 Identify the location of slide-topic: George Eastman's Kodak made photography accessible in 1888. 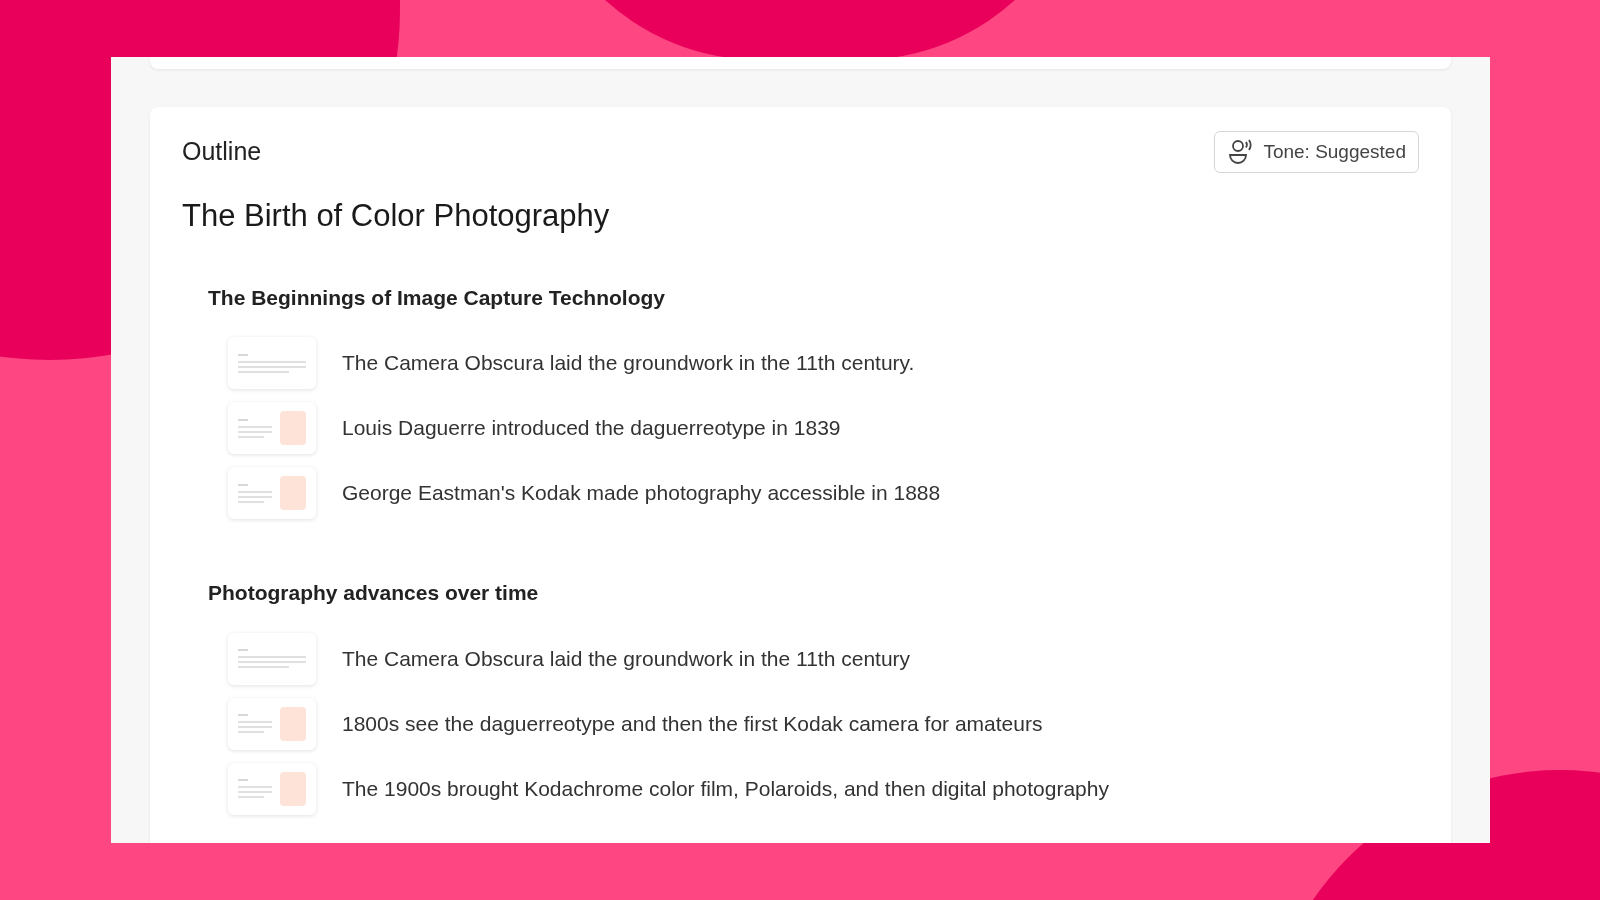
(641, 493).